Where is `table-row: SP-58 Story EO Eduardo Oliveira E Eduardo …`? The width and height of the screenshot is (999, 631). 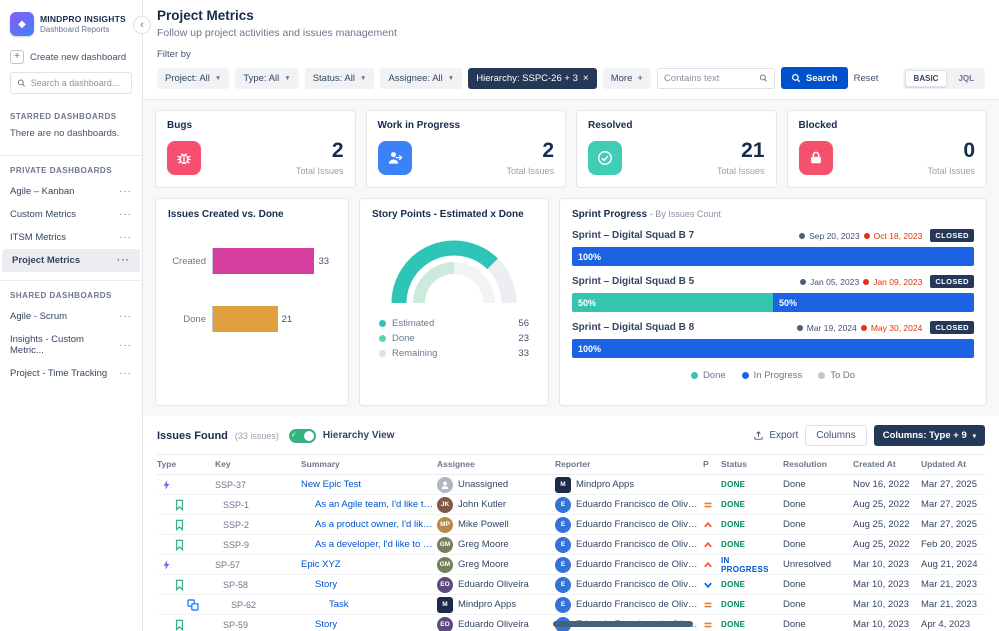 table-row: SP-58 Story EO Eduardo Oliveira E Eduardo … is located at coordinates (571, 585).